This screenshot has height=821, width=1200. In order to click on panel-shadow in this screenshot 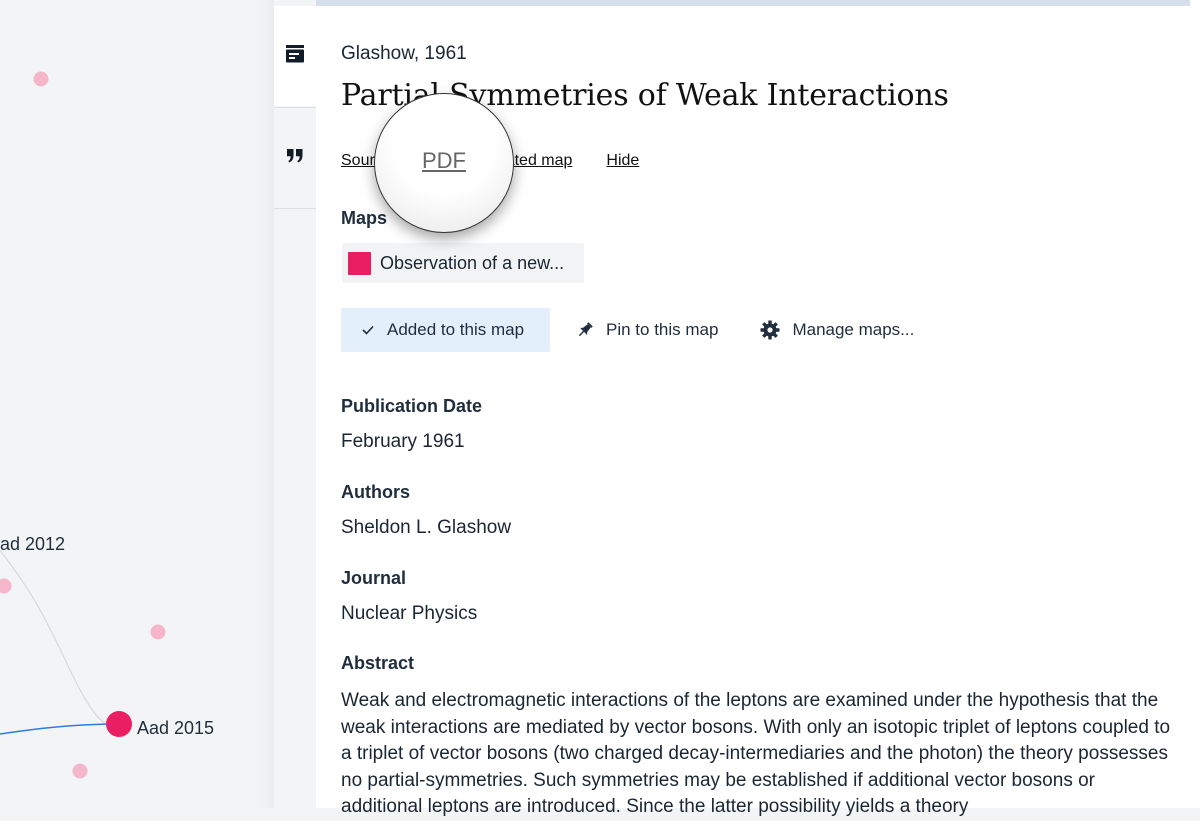, I will do `click(266, 404)`.